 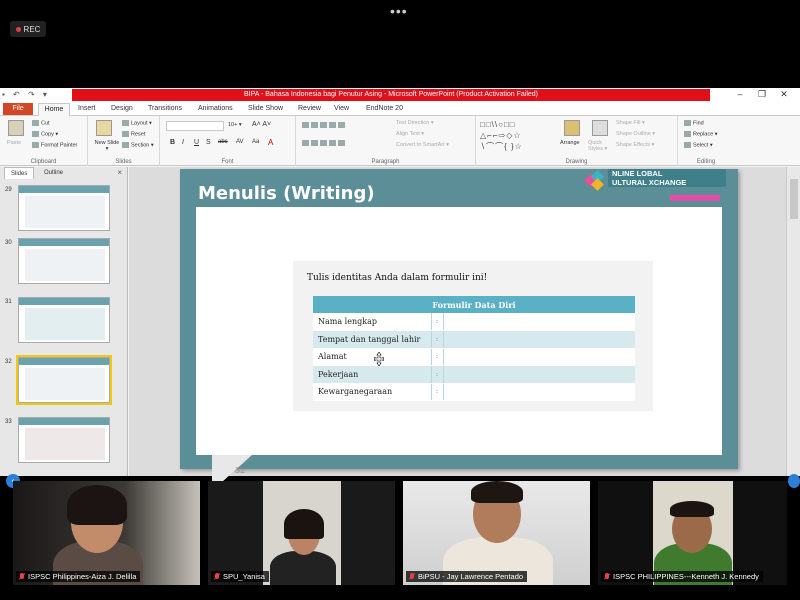 What do you see at coordinates (235, 125) in the screenshot?
I see `font-size-select: 10+ ▾` at bounding box center [235, 125].